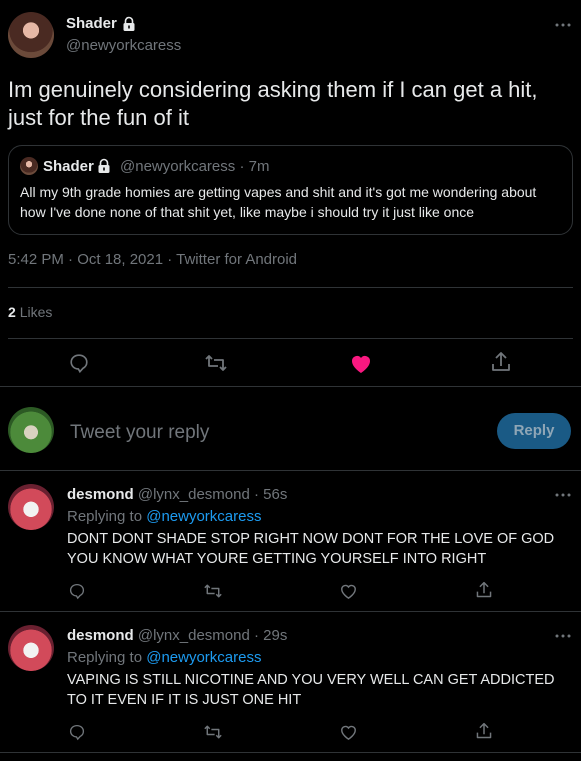  What do you see at coordinates (270, 494) in the screenshot?
I see `reply-time: · 56s` at bounding box center [270, 494].